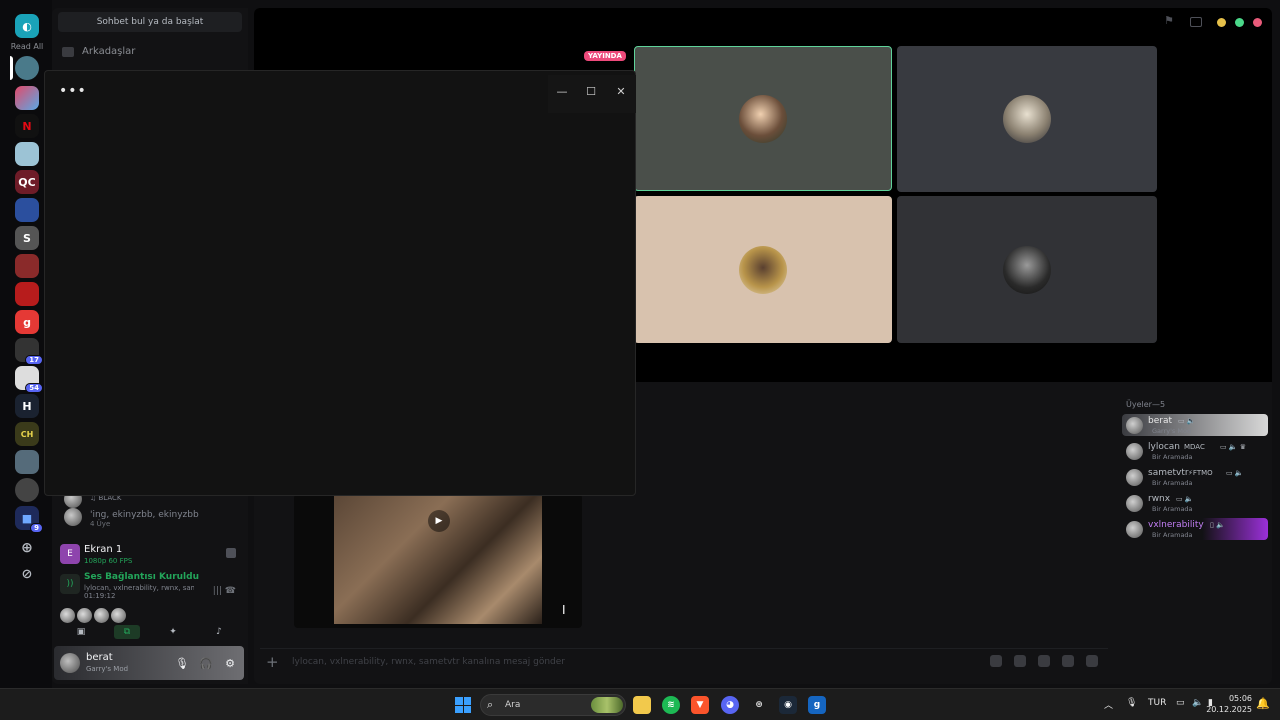  I want to click on sticker-icon, so click(1044, 661).